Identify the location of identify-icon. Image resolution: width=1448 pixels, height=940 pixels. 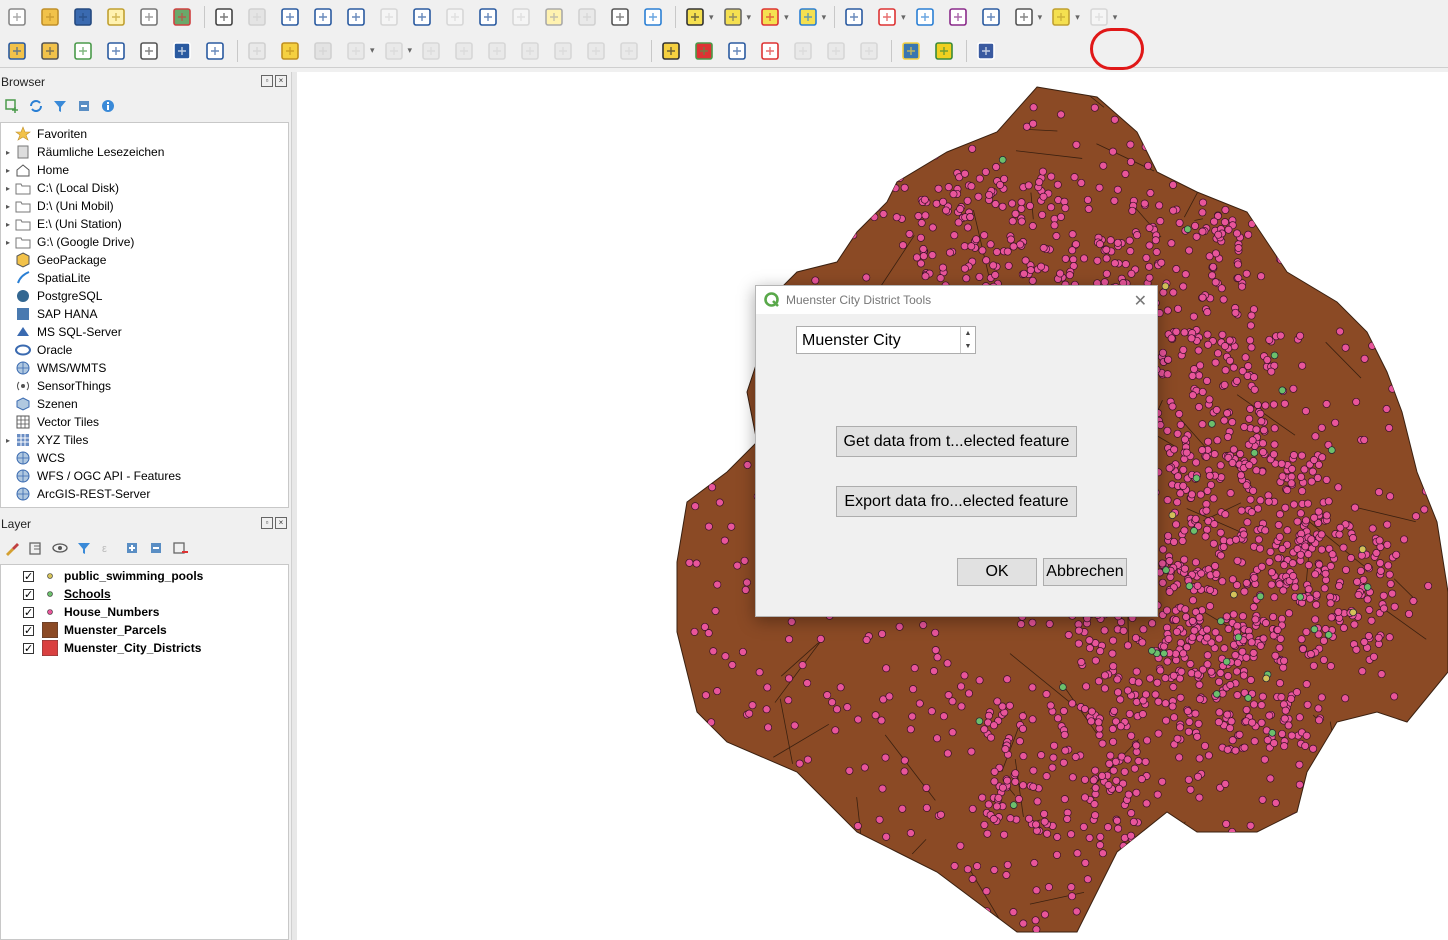
(854, 17).